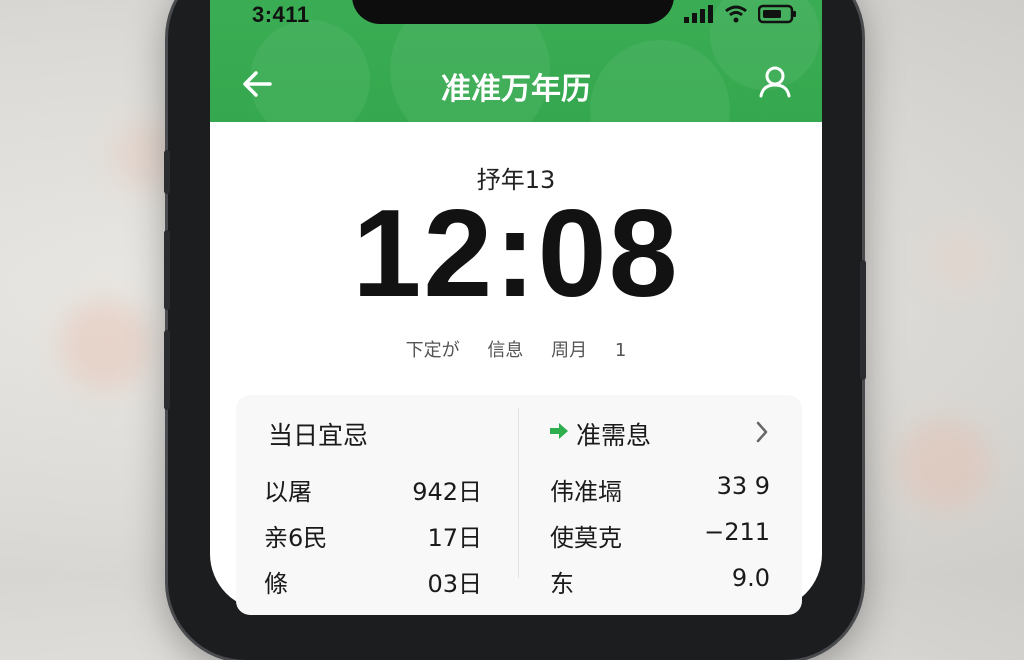 This screenshot has width=1024, height=660. Describe the element at coordinates (288, 492) in the screenshot. I see `left-row-label: 以屠` at that location.